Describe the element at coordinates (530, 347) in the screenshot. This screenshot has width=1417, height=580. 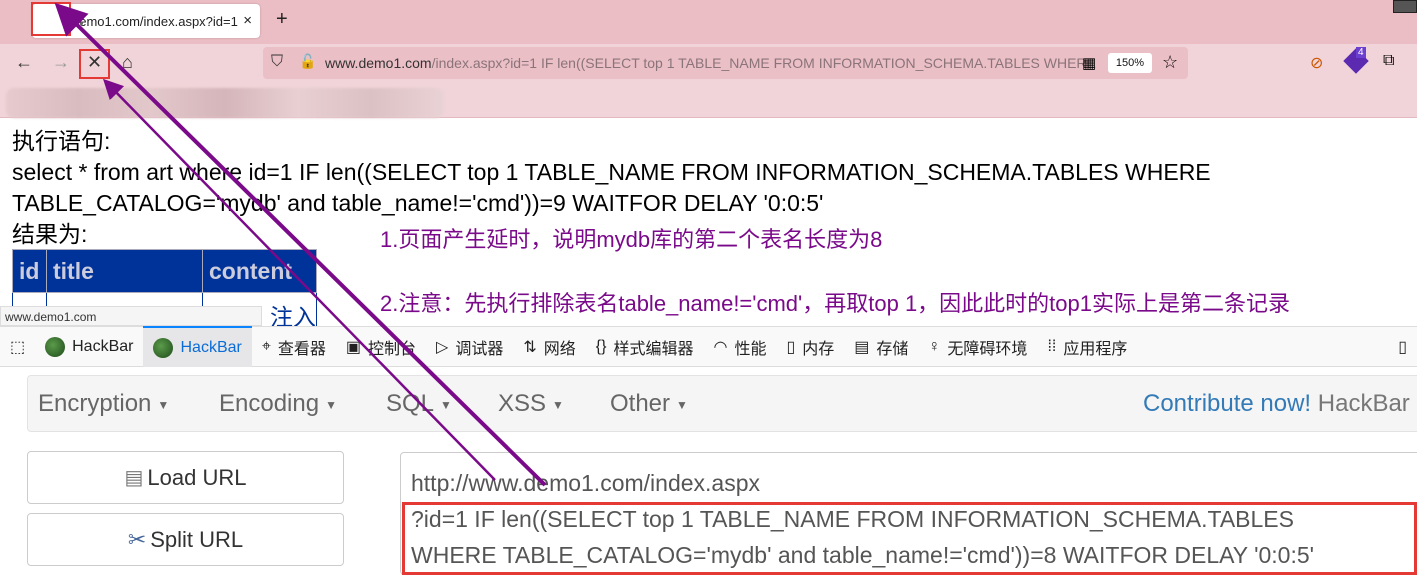
I see `network-icon: ⇅` at that location.